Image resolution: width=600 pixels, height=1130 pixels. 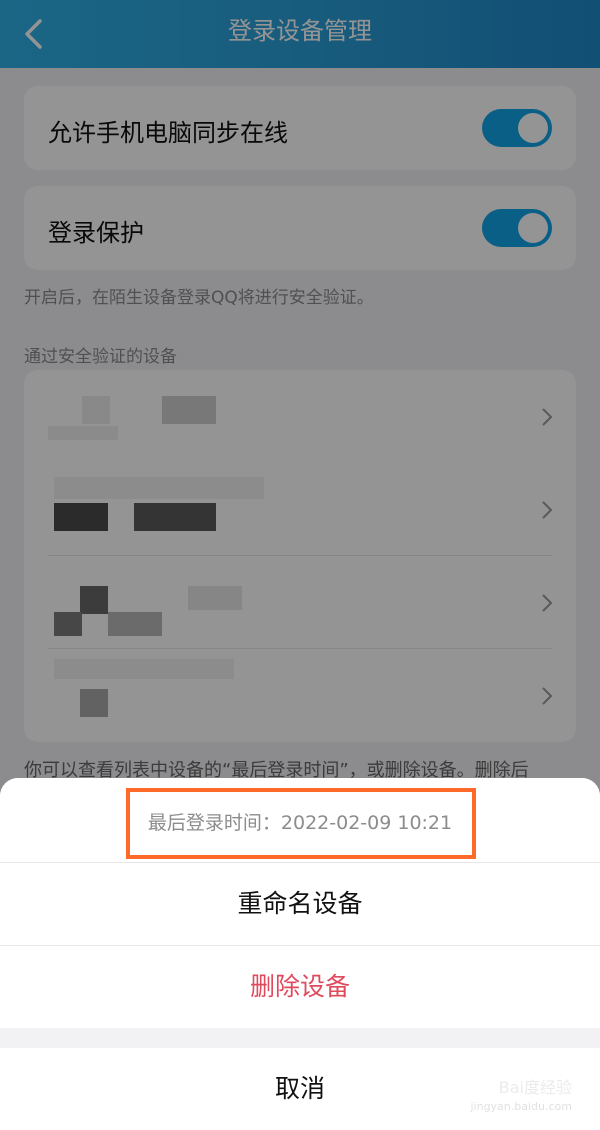 I want to click on highlight-box, so click(x=301, y=823).